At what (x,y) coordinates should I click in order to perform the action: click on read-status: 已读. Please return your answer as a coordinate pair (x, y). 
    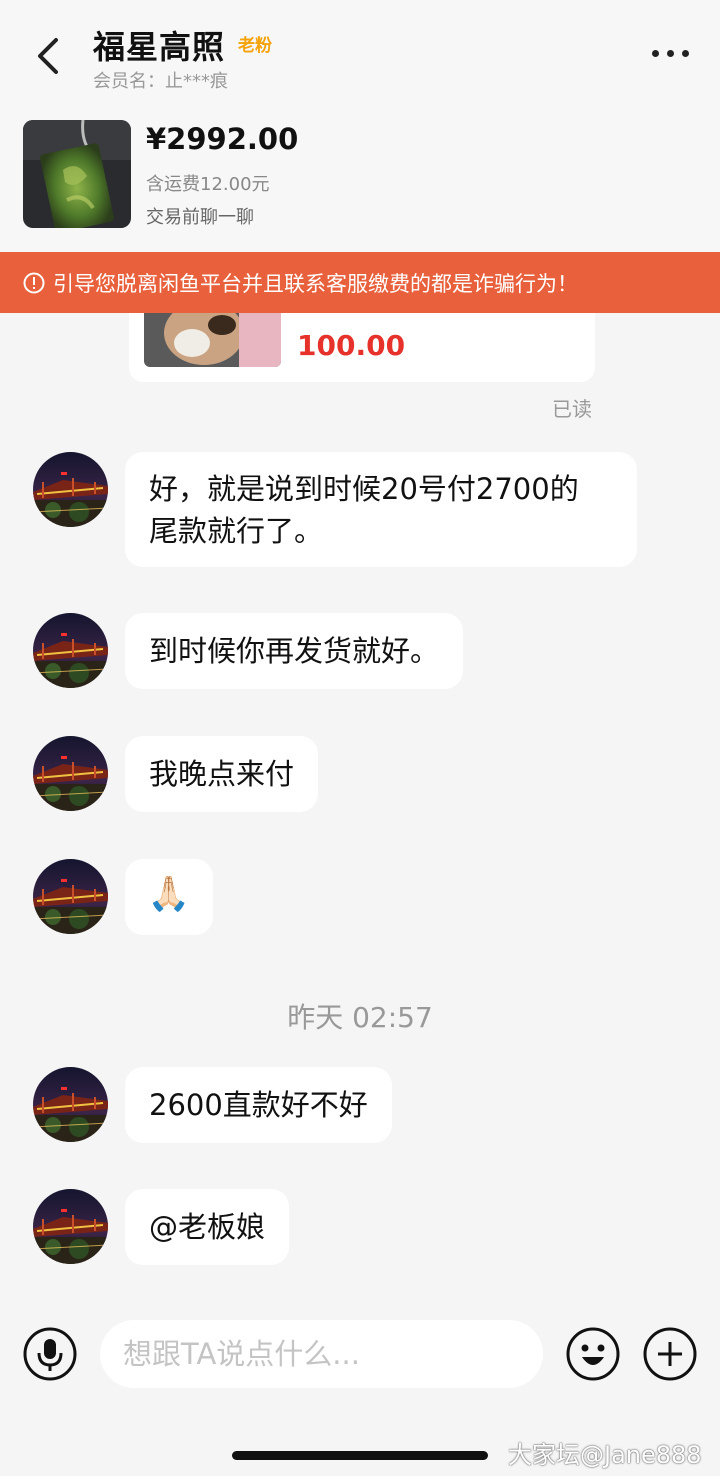
    Looking at the image, I should click on (572, 409).